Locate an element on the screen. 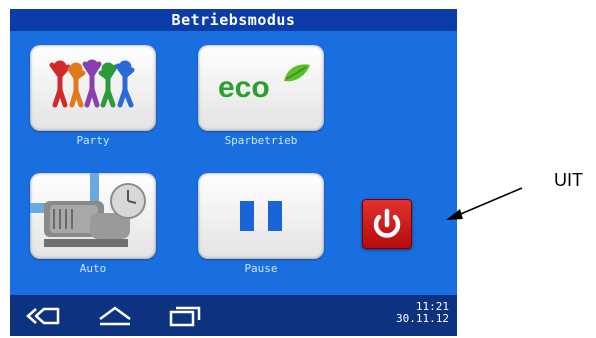 This screenshot has width=596, height=338. status-clock: 11:21 30.11.12 is located at coordinates (422, 313).